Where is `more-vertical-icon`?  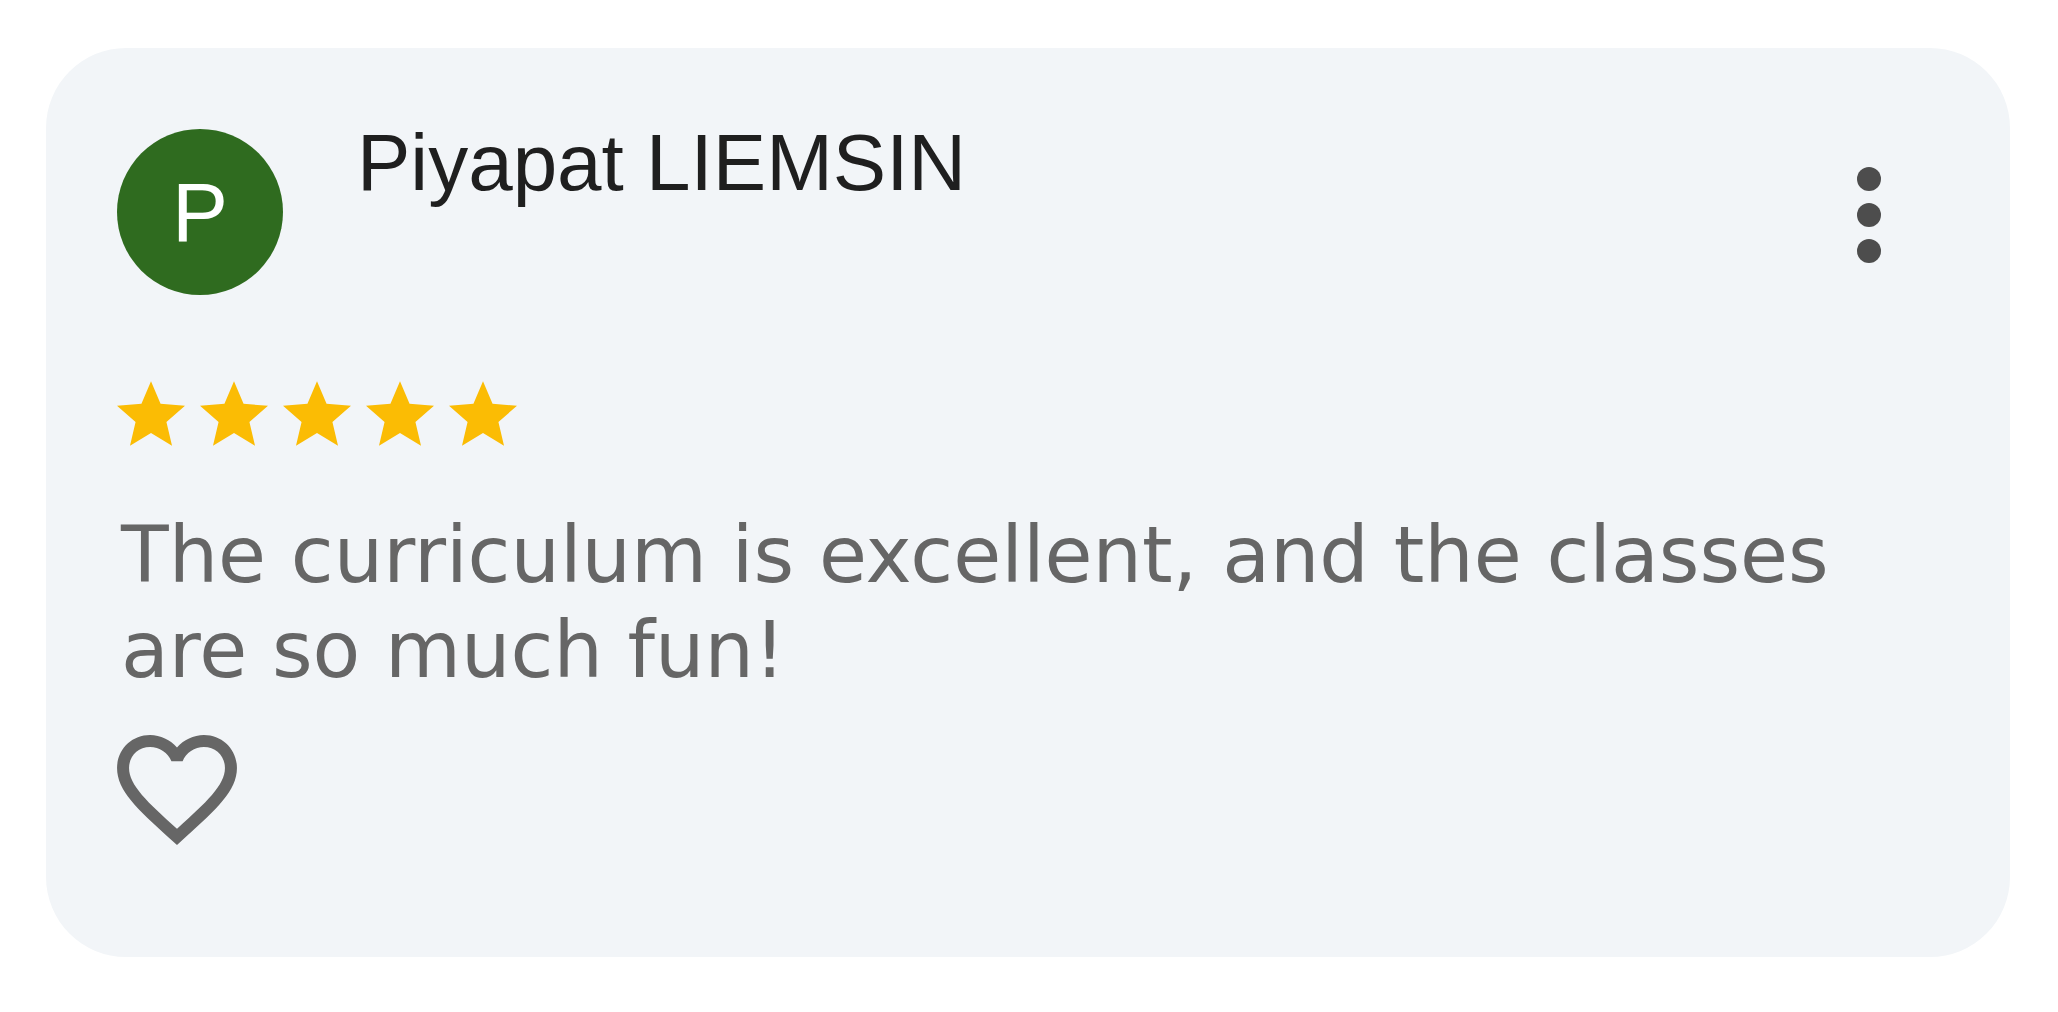
more-vertical-icon is located at coordinates (1869, 215).